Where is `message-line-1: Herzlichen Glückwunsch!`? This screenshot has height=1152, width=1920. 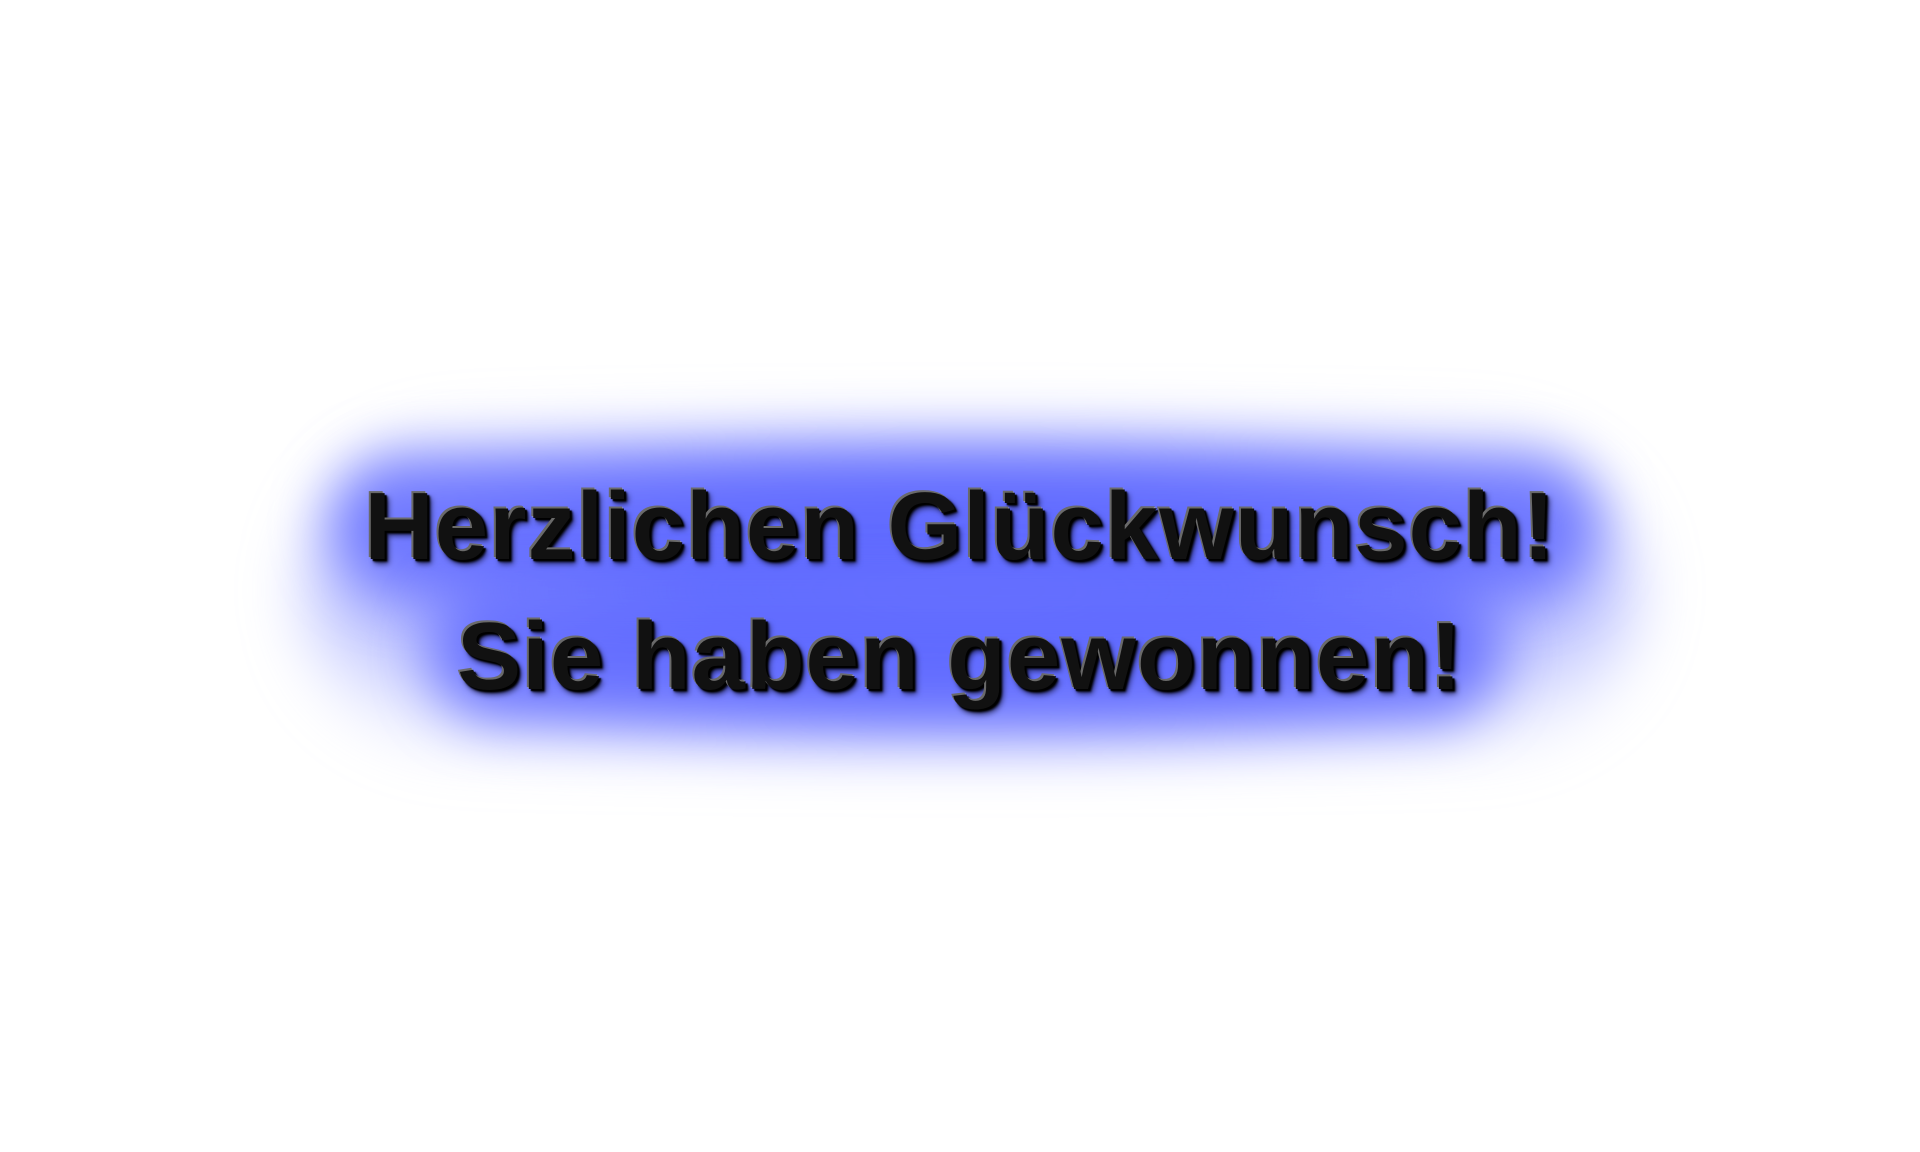 message-line-1: Herzlichen Glückwunsch! is located at coordinates (960, 526).